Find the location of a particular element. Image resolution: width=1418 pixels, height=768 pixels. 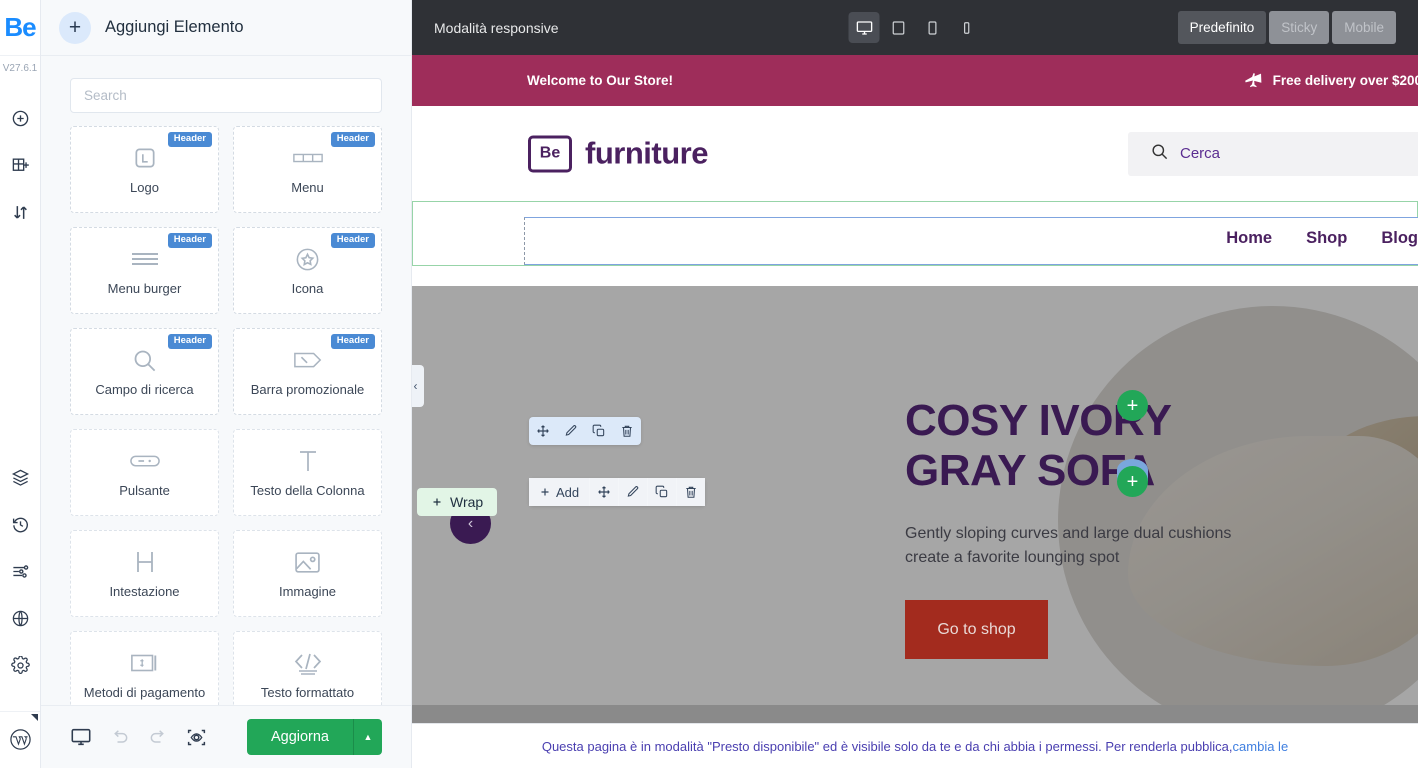

settings-sliders-icon is located at coordinates (20, 571).